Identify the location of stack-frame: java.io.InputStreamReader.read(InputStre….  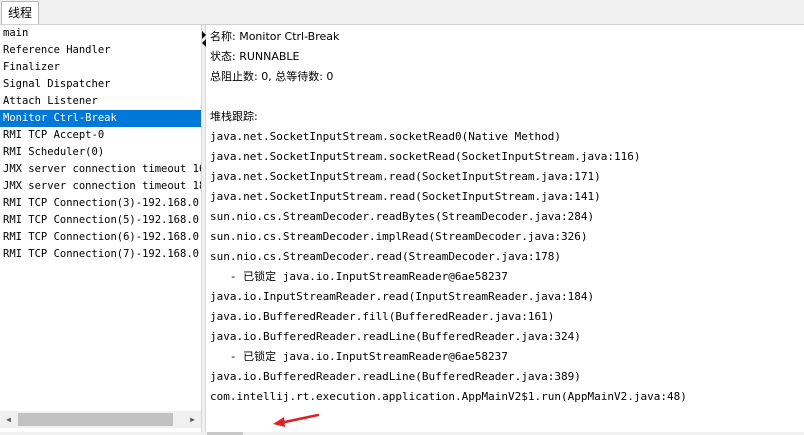
(402, 296).